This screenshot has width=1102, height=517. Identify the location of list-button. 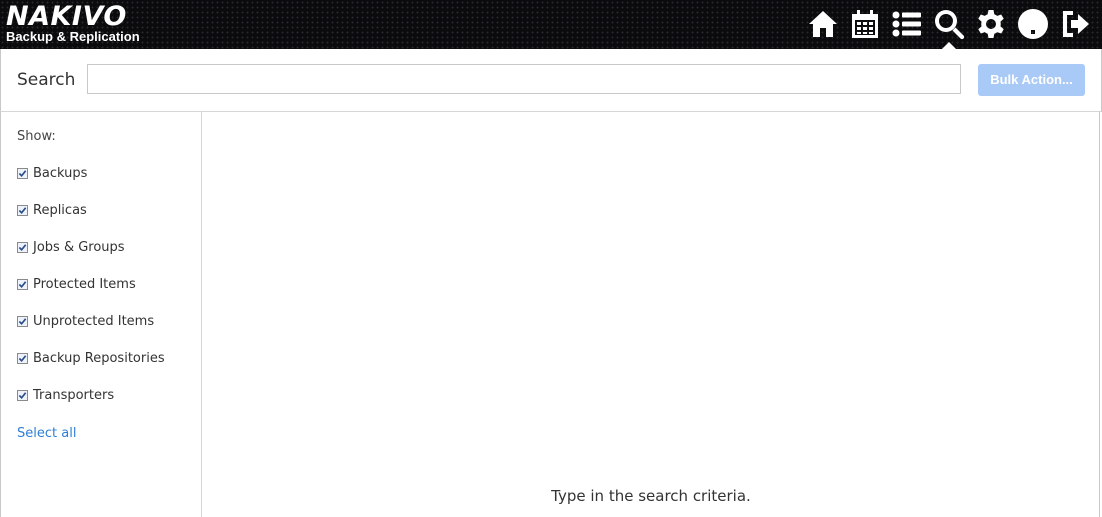
(907, 24).